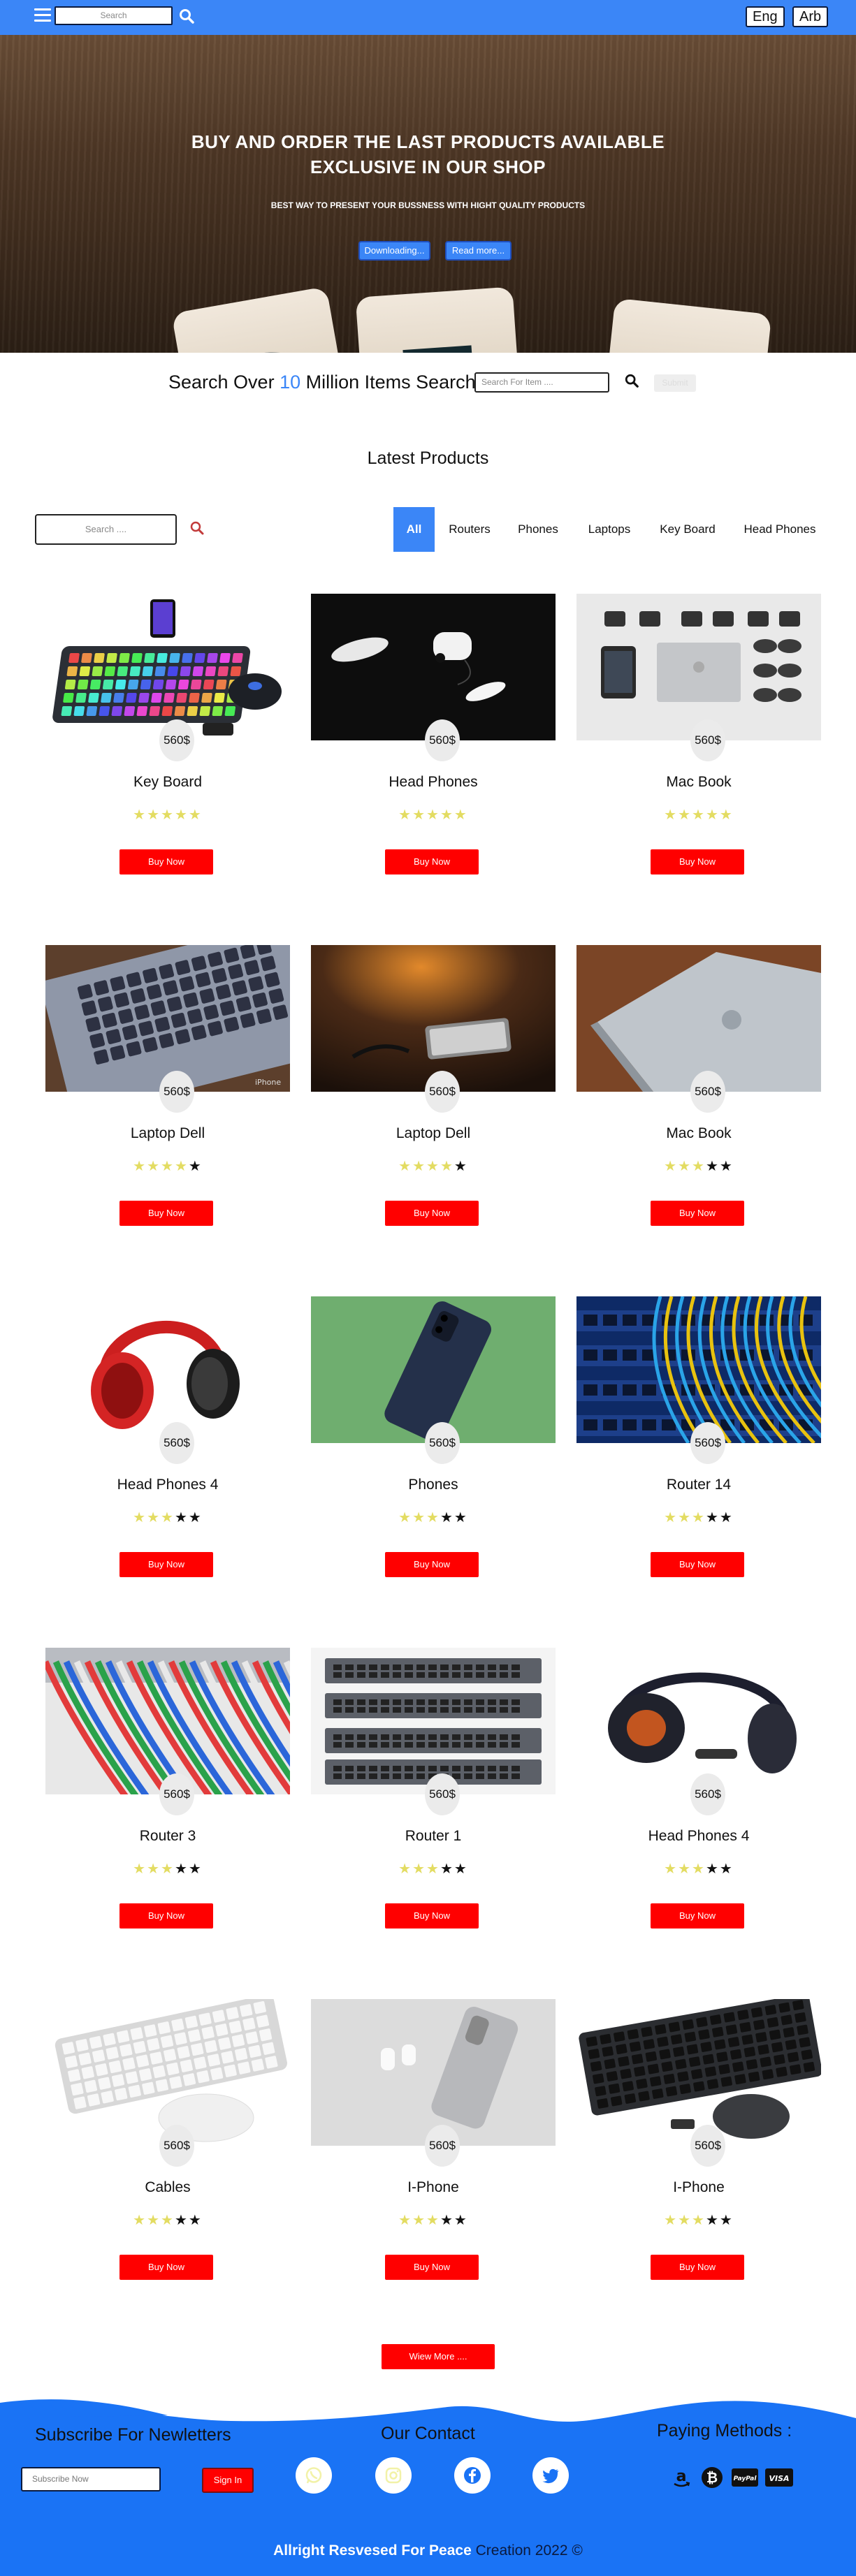 This screenshot has height=2576, width=856. Describe the element at coordinates (433, 782) in the screenshot. I see `product-name: Head Phones` at that location.